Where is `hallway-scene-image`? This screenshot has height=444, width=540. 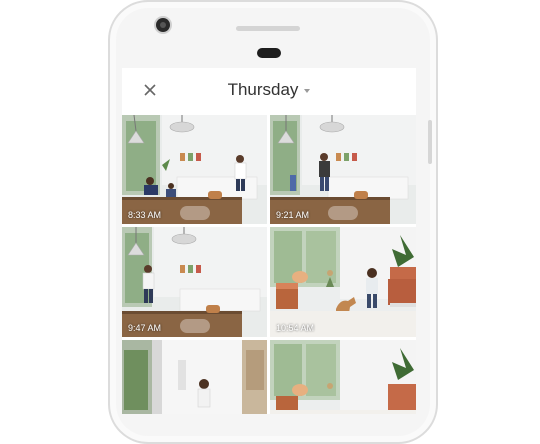
hallway-scene-image is located at coordinates (194, 377).